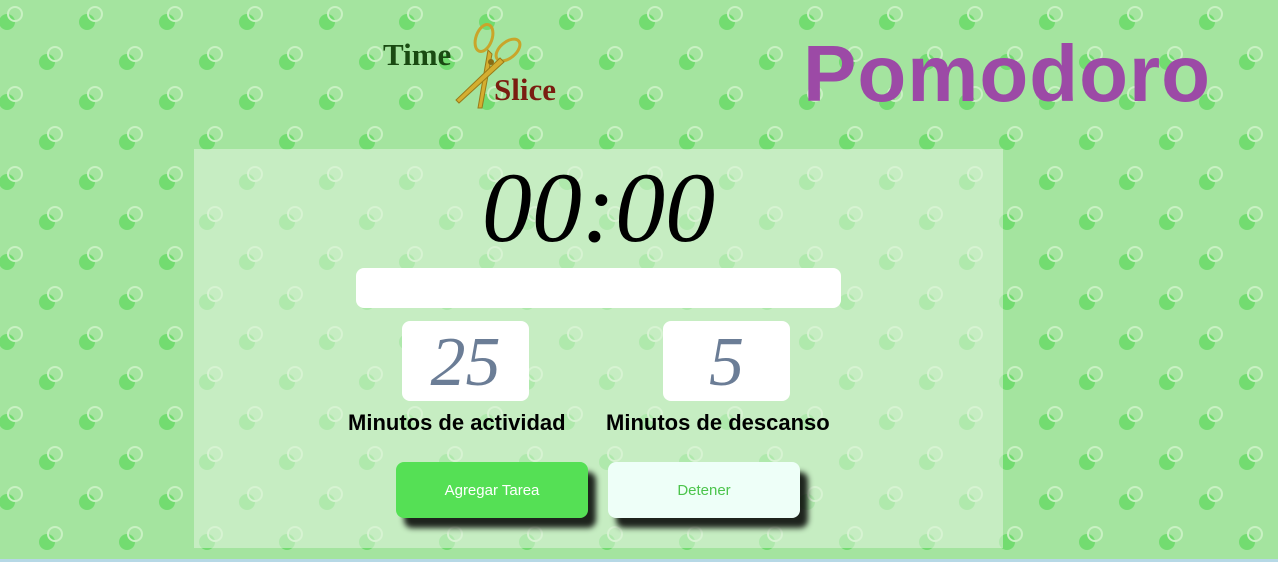 The width and height of the screenshot is (1278, 562). What do you see at coordinates (718, 422) in the screenshot?
I see `break-minutes-label: Minutos de descanso` at bounding box center [718, 422].